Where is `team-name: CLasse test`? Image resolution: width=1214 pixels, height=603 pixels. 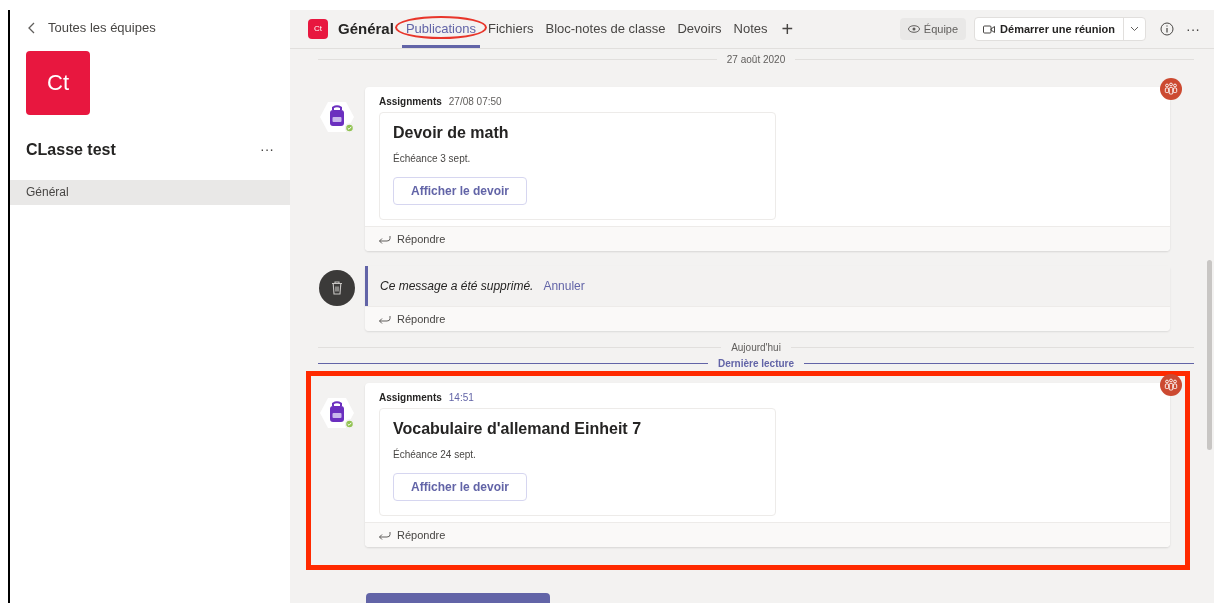 team-name: CLasse test is located at coordinates (71, 149).